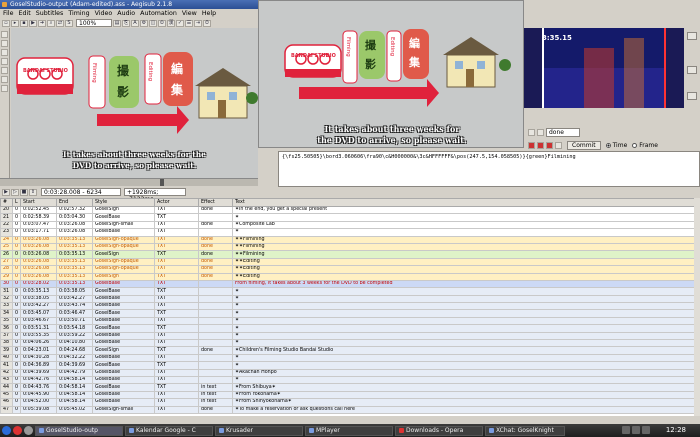 The height and width of the screenshot is (437, 700). I want to click on automation-icon: ⚙, so click(144, 23).